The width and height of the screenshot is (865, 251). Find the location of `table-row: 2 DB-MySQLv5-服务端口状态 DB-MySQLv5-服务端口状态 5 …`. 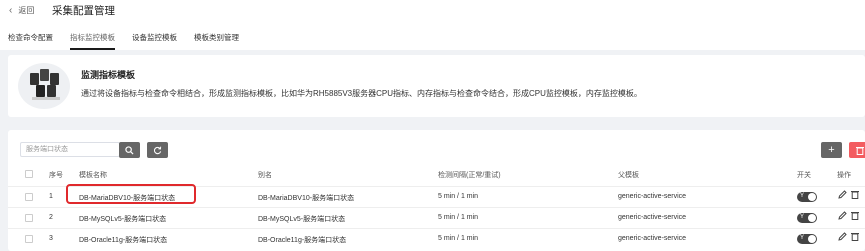

table-row: 2 DB-MySQLv5-服务端口状态 DB-MySQLv5-服务端口状态 5 … is located at coordinates (436, 217).